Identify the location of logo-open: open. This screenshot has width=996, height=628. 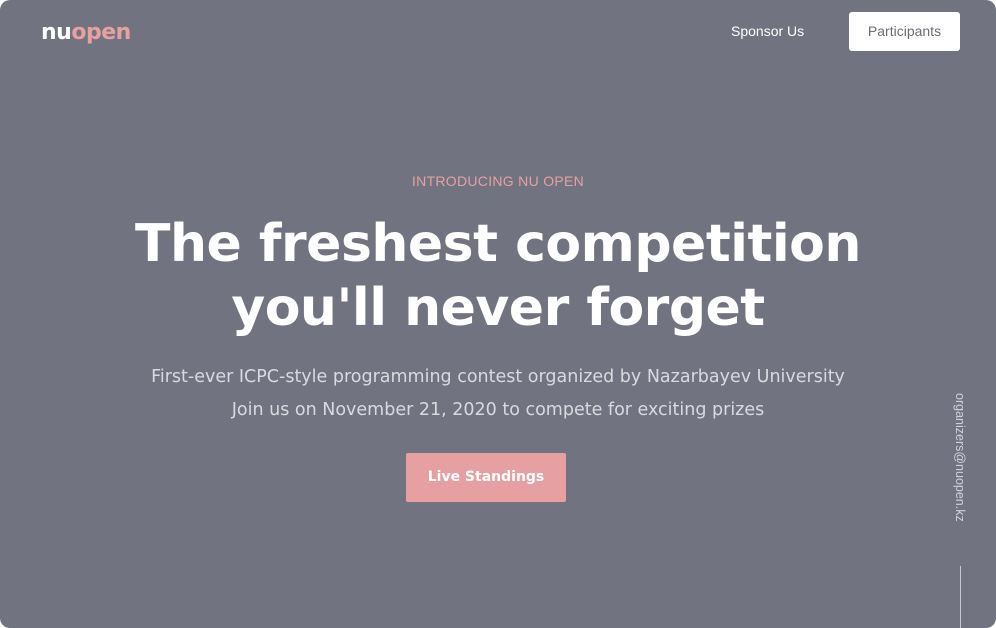
(101, 32).